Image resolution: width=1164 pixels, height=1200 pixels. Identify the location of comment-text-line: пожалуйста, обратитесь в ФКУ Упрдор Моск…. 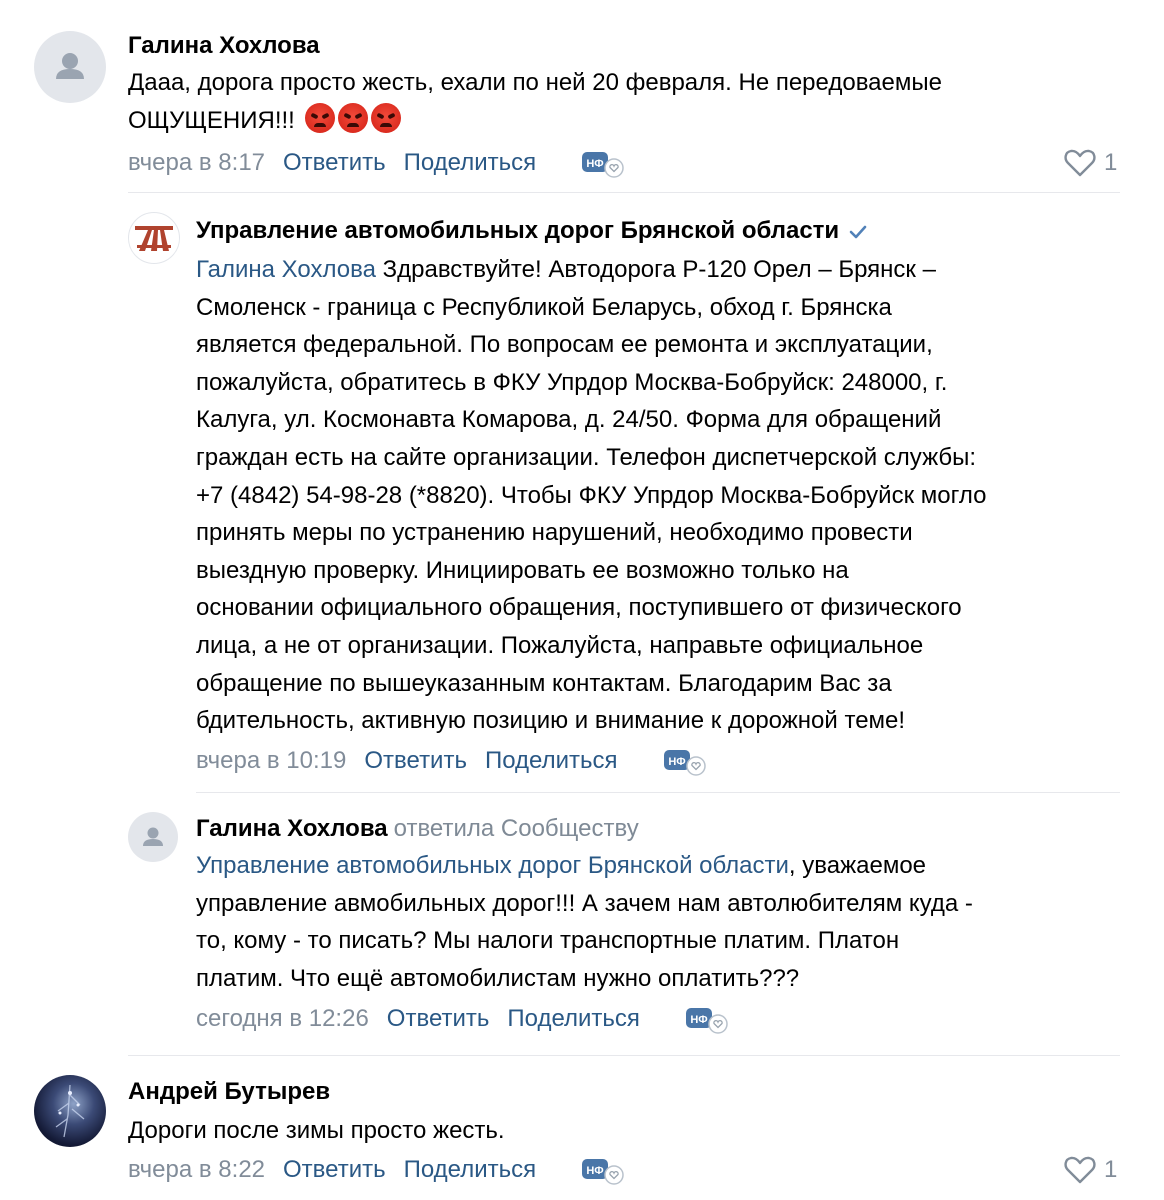
(572, 382).